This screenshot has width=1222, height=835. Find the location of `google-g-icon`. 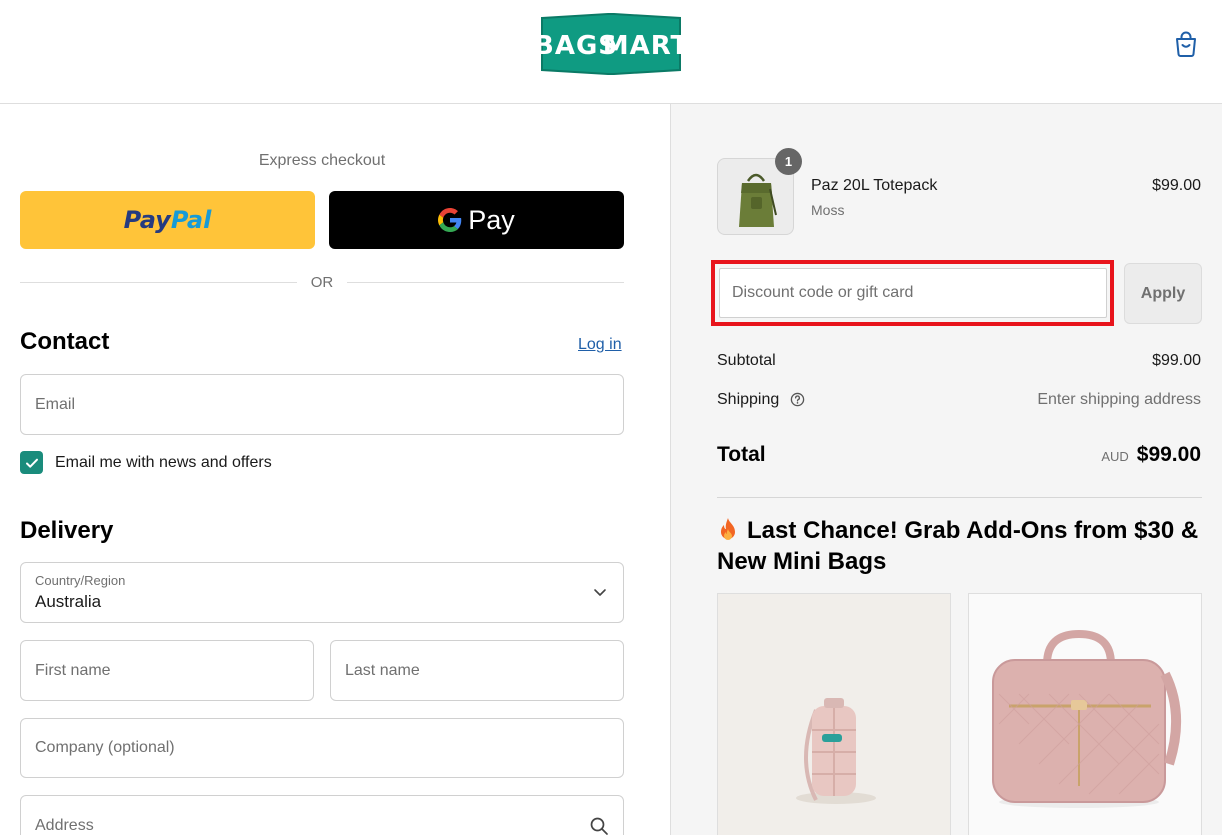

google-g-icon is located at coordinates (450, 220).